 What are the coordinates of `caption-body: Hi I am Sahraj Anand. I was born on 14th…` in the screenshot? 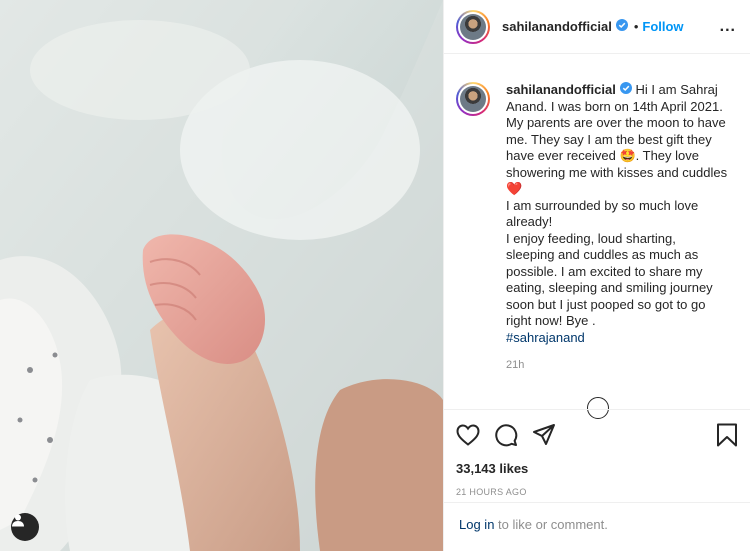 It's located at (617, 205).